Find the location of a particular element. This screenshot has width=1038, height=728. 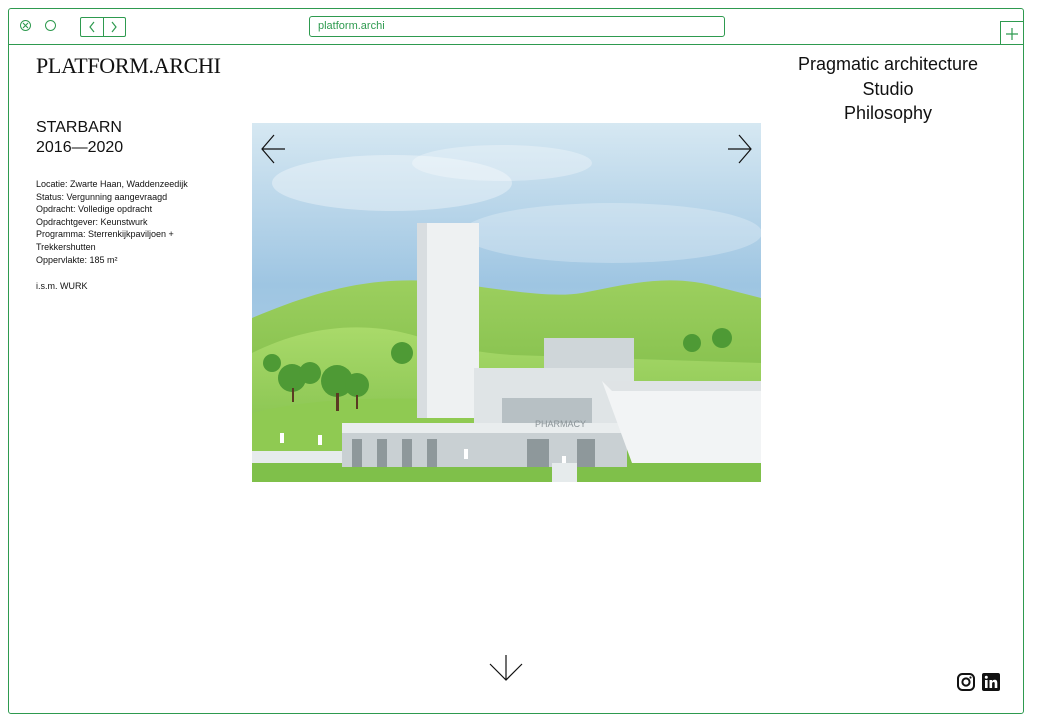

nav-item-philosophy: Philosophy is located at coordinates (888, 113).